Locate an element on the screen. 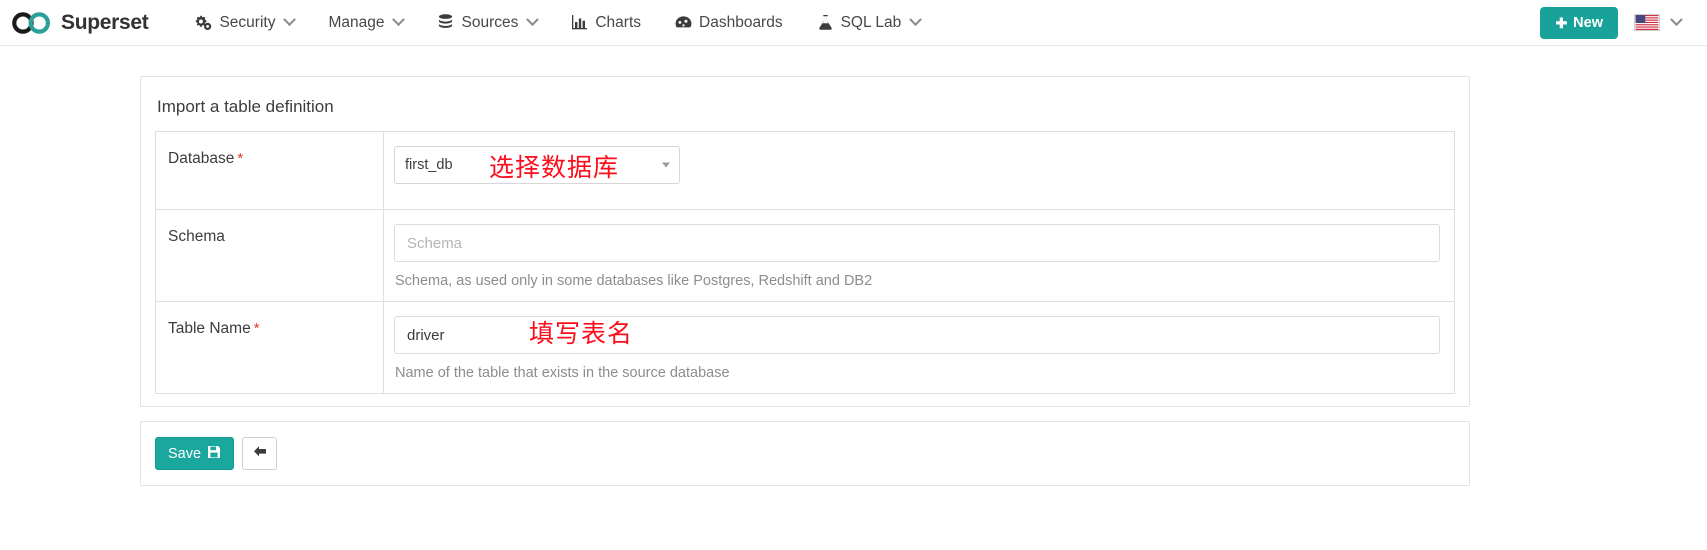  database-label-cell: Database * is located at coordinates (269, 170).